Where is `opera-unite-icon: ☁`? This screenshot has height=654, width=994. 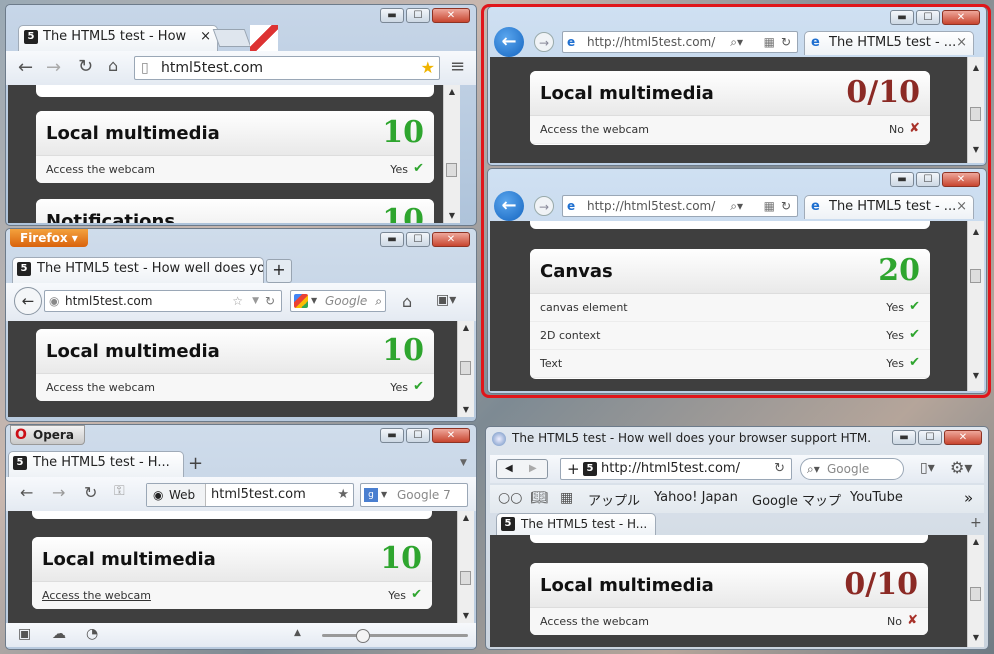 opera-unite-icon: ☁ is located at coordinates (59, 634).